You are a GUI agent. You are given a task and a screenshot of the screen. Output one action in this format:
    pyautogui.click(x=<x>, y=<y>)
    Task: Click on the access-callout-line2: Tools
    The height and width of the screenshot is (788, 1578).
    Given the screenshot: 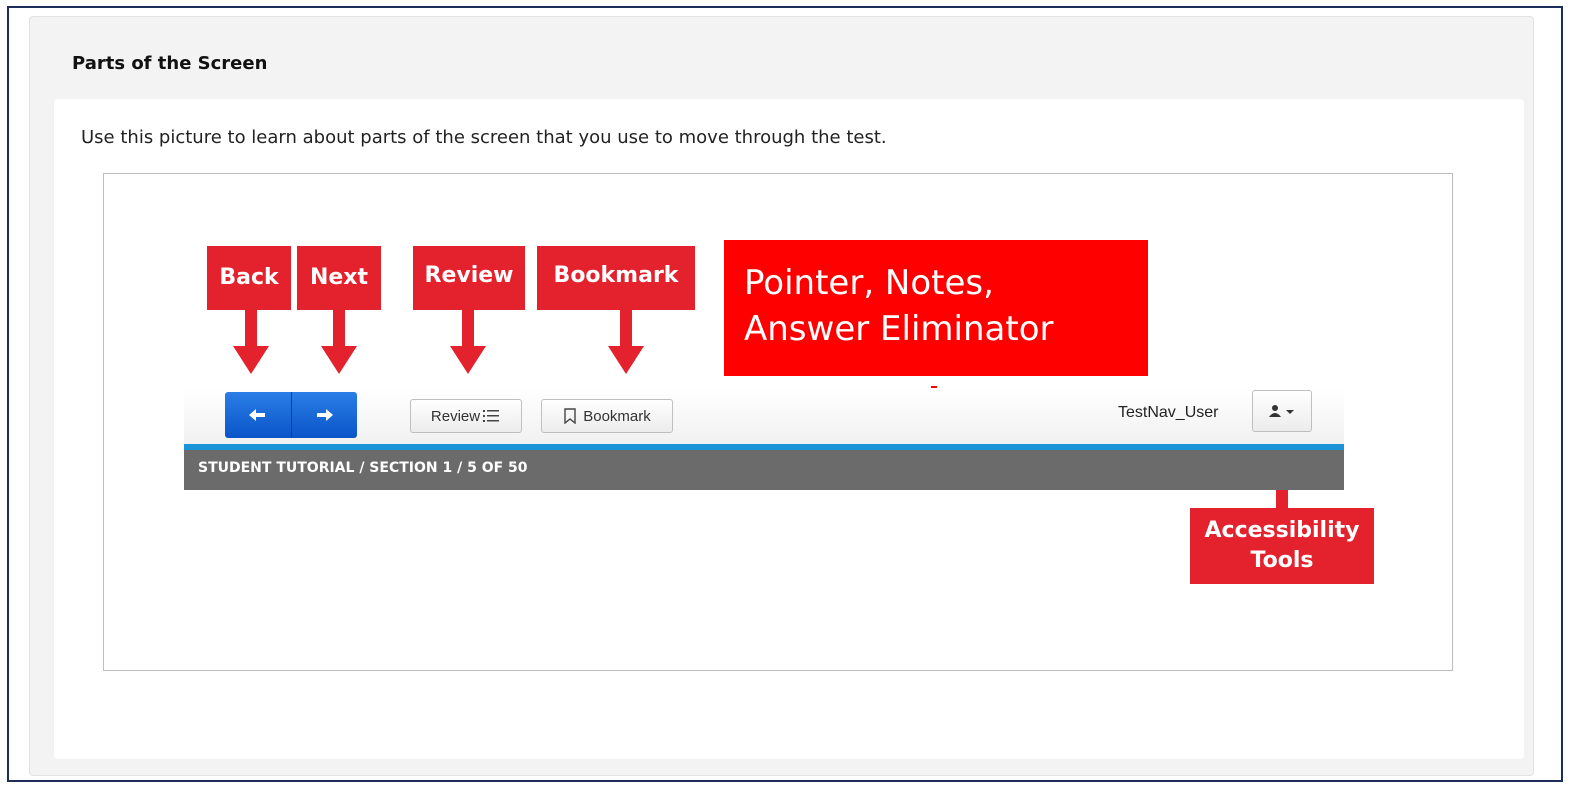 What is the action you would take?
    pyautogui.click(x=1282, y=560)
    